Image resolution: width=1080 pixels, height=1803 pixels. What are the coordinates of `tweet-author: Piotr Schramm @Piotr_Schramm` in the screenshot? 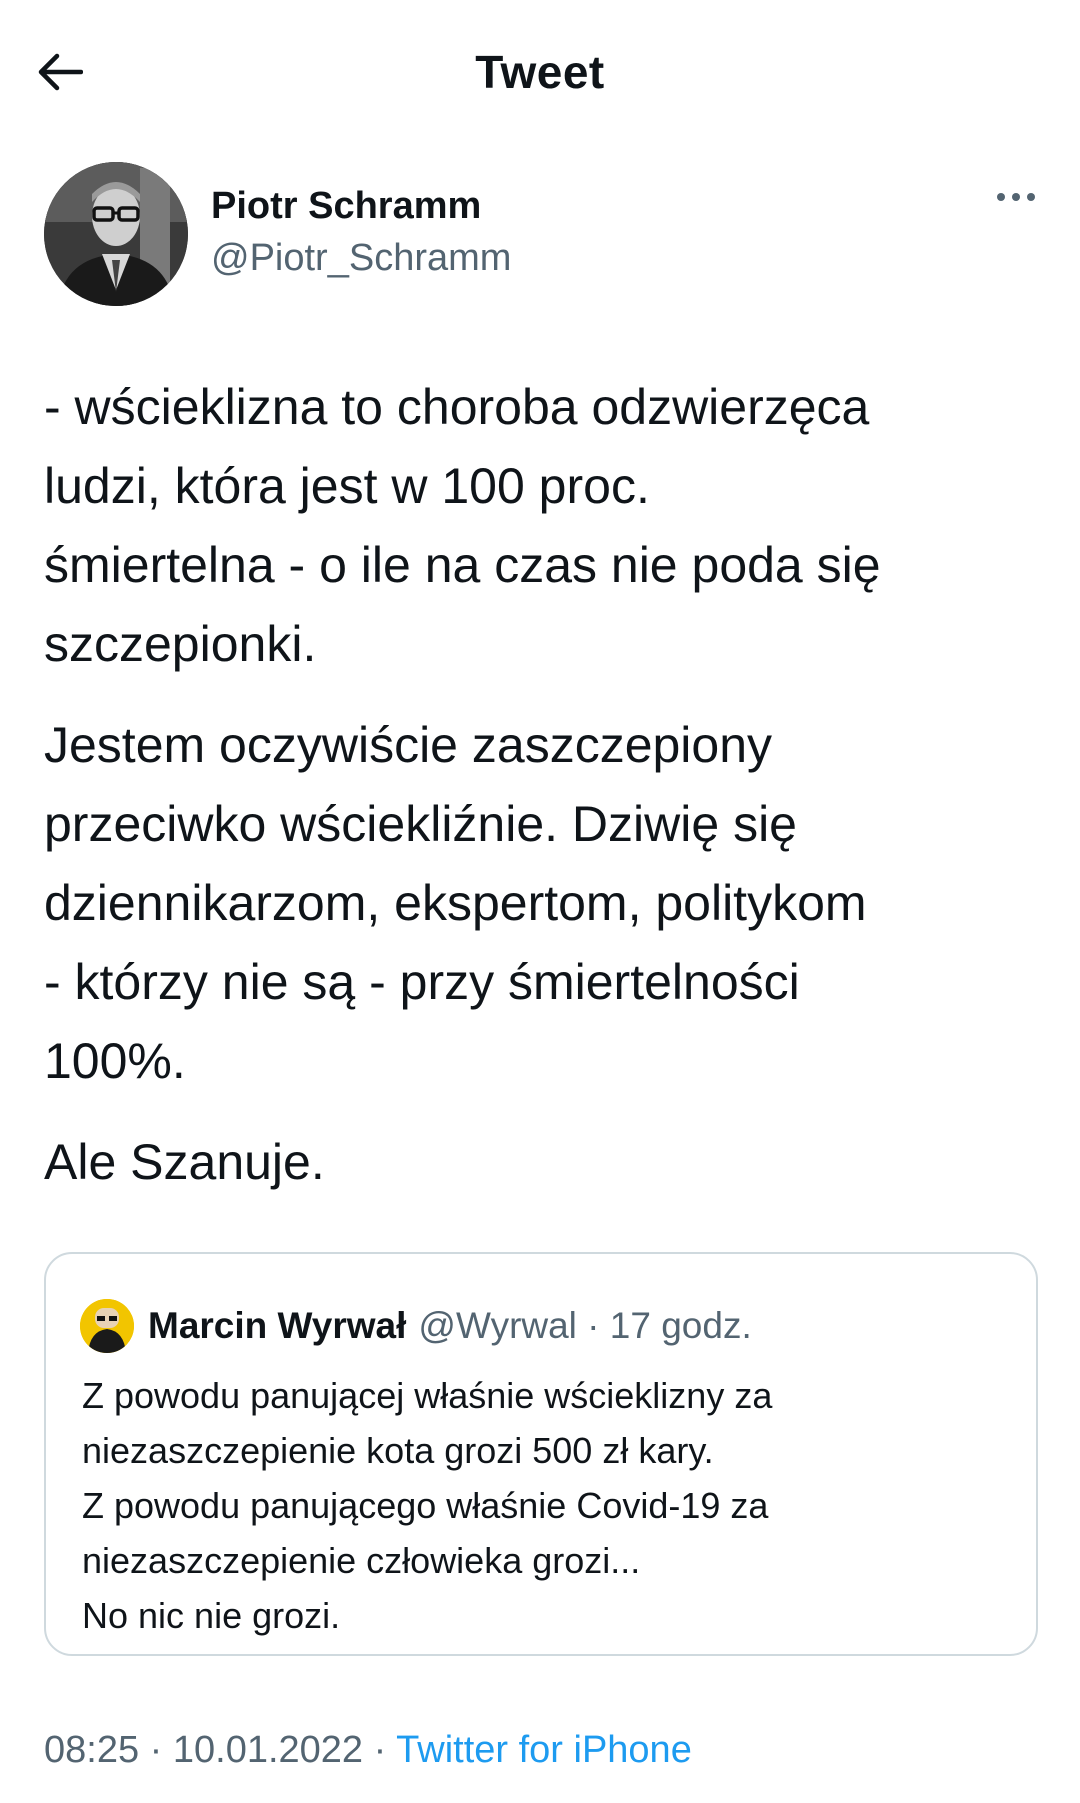 It's located at (544, 235).